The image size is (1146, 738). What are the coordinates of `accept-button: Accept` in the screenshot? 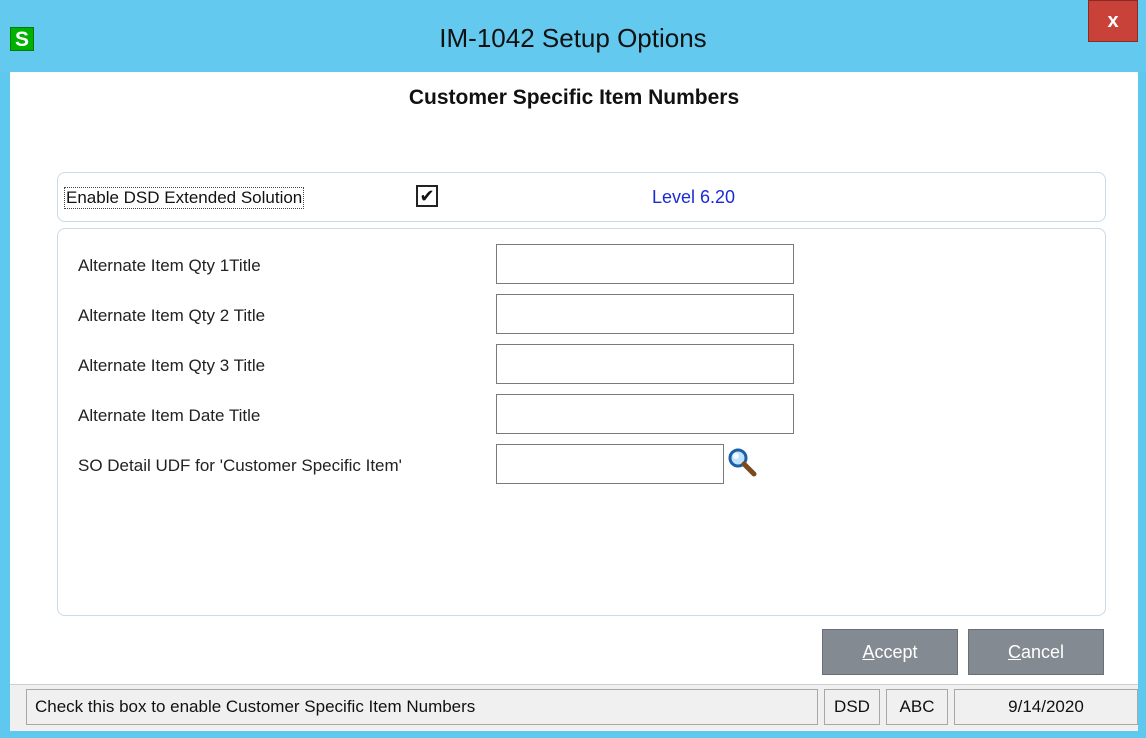 It's located at (890, 652).